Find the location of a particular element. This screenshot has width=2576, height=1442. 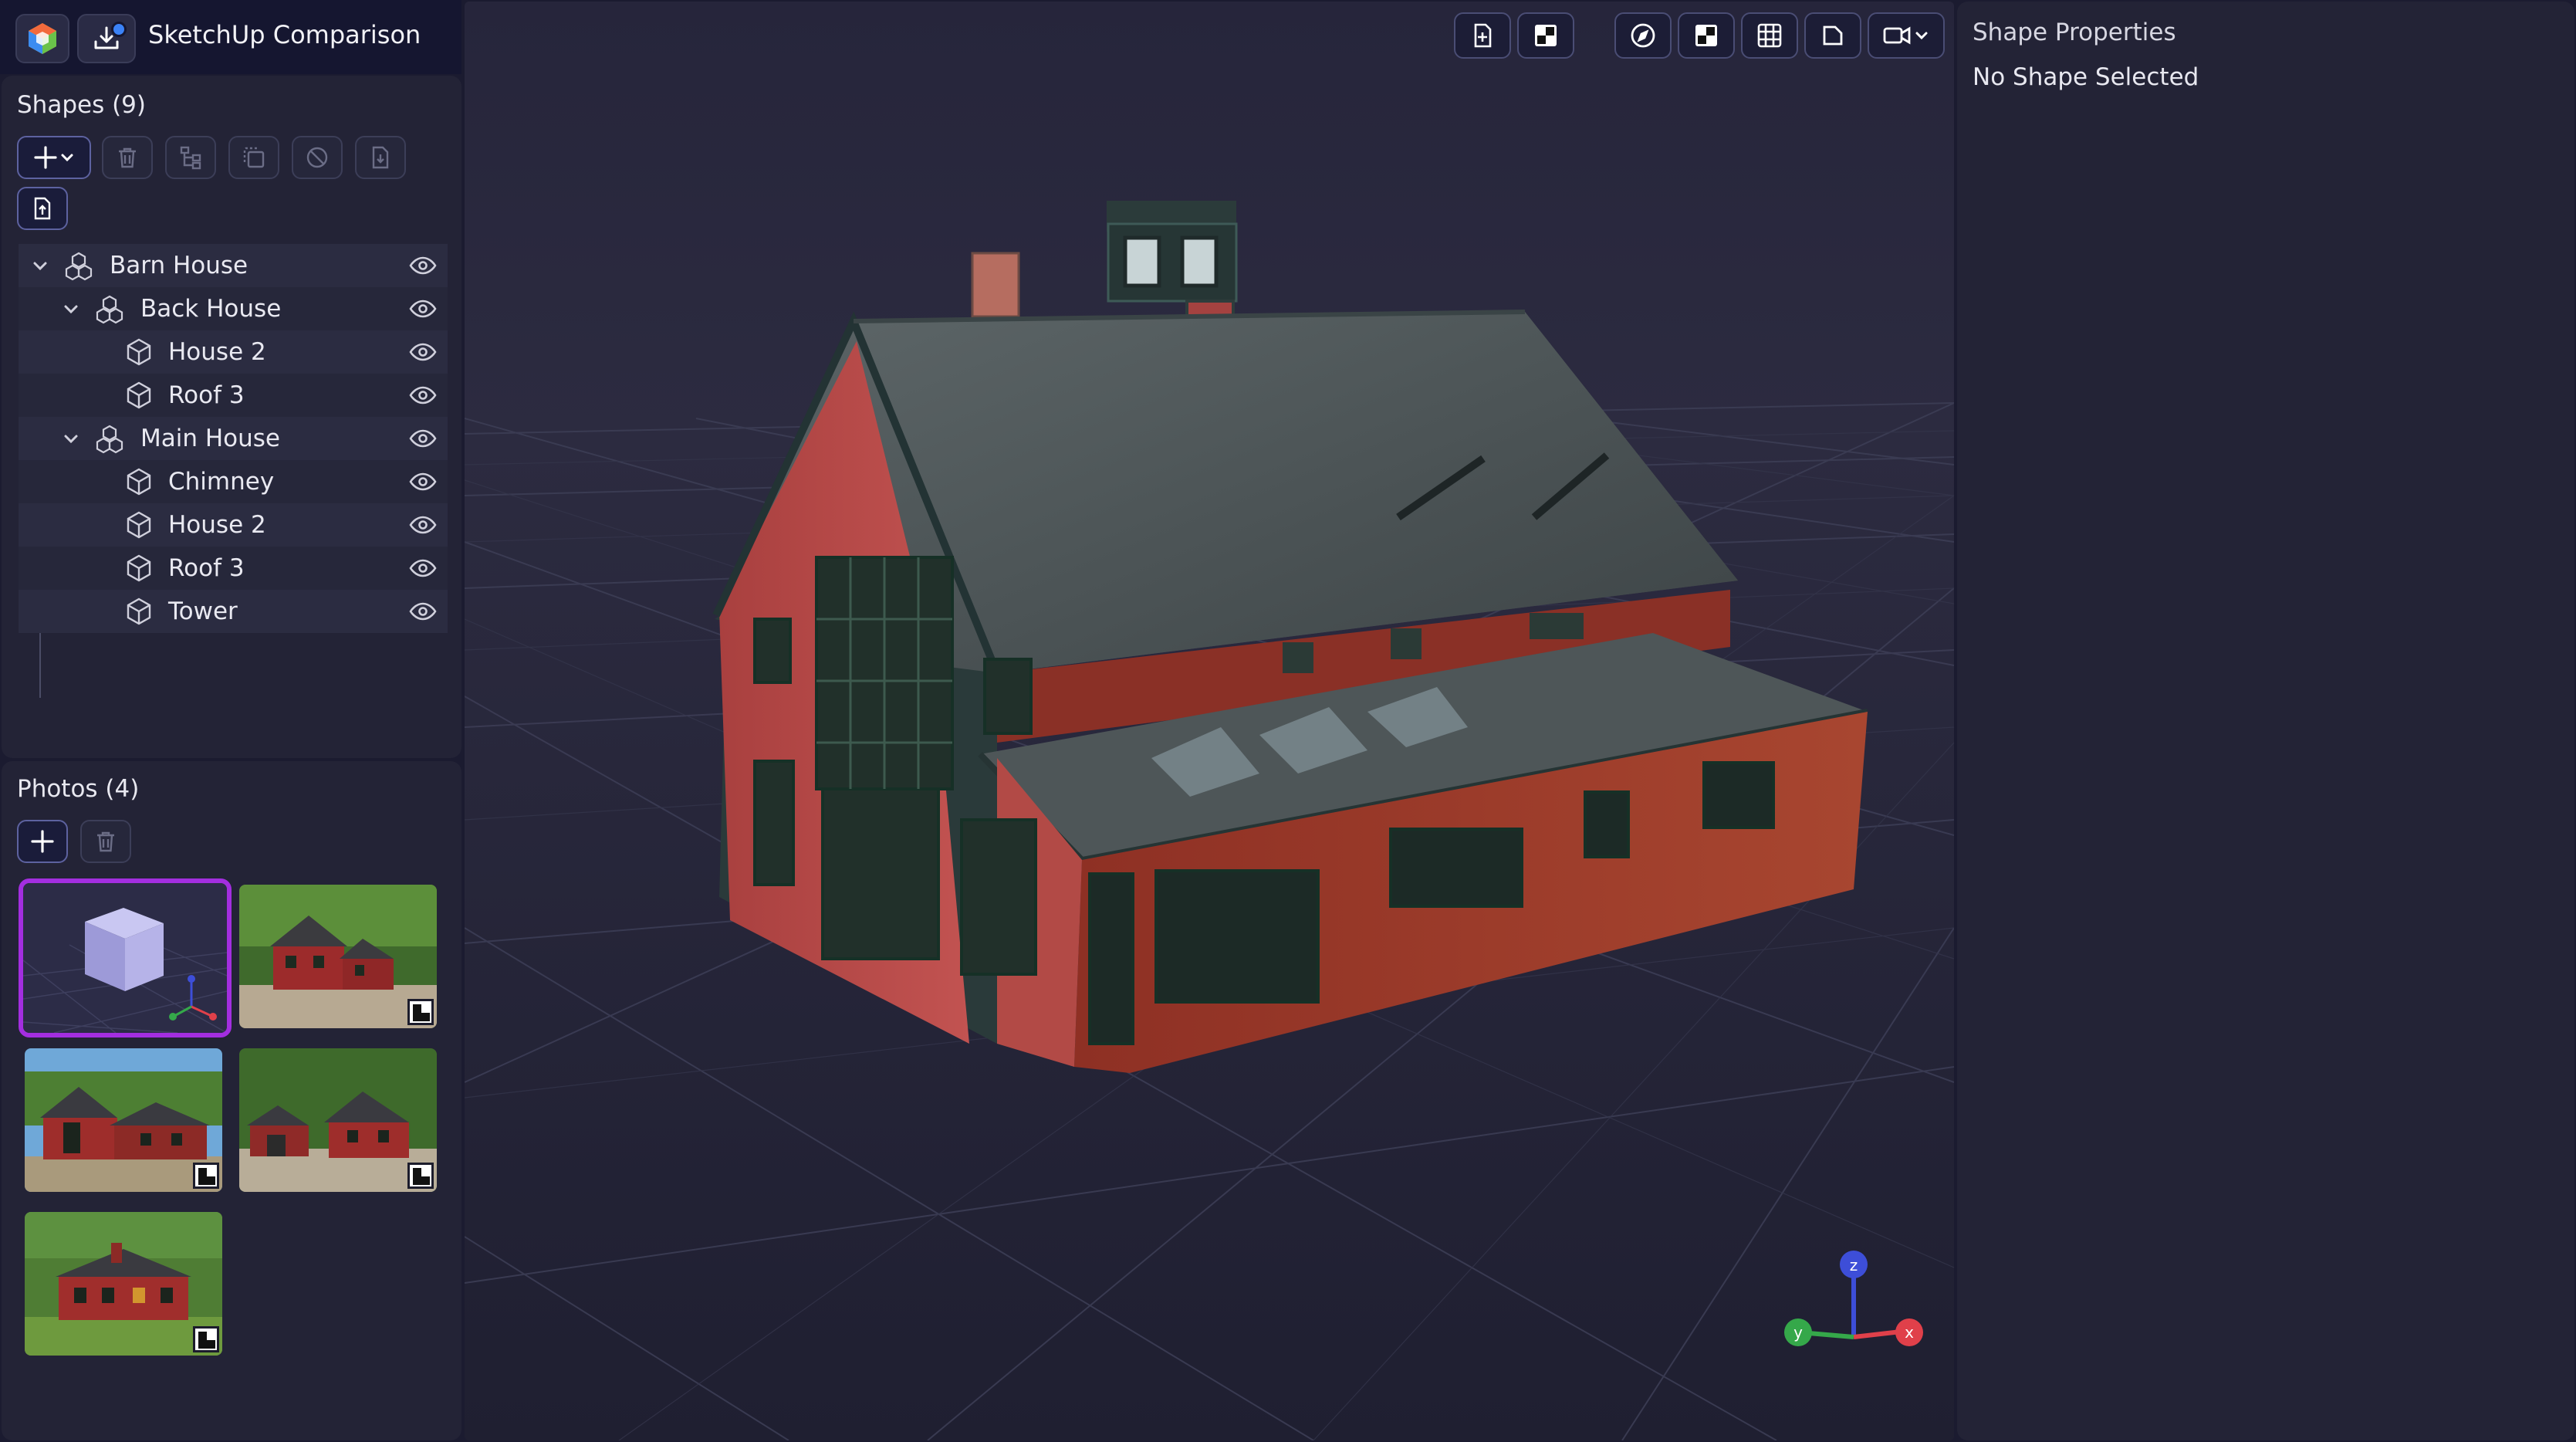

hierarchy-icon is located at coordinates (190, 158).